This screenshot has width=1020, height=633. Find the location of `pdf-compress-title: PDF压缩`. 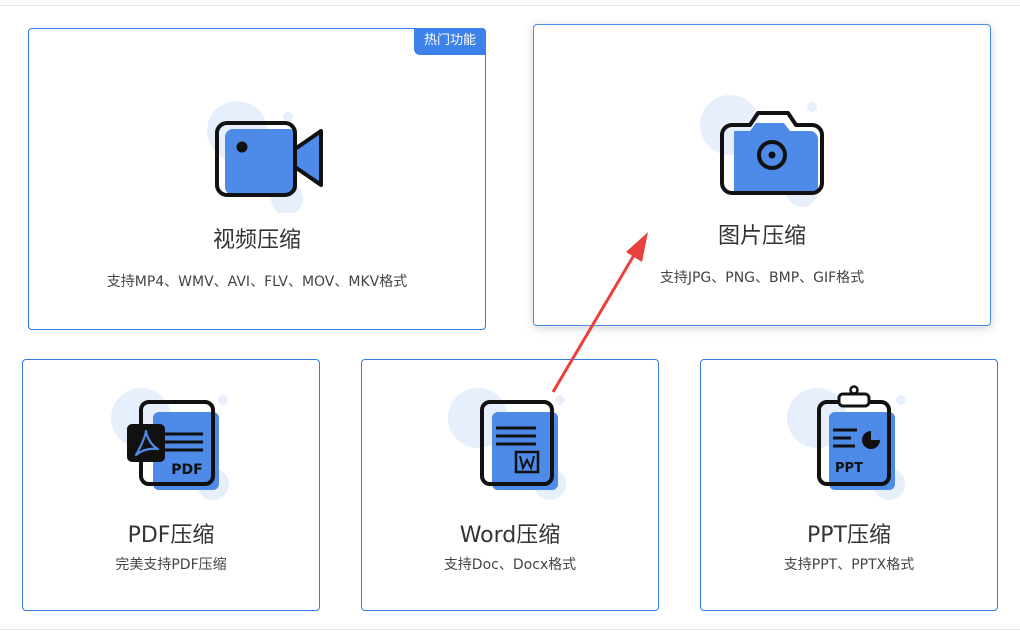

pdf-compress-title: PDF压缩 is located at coordinates (171, 535).